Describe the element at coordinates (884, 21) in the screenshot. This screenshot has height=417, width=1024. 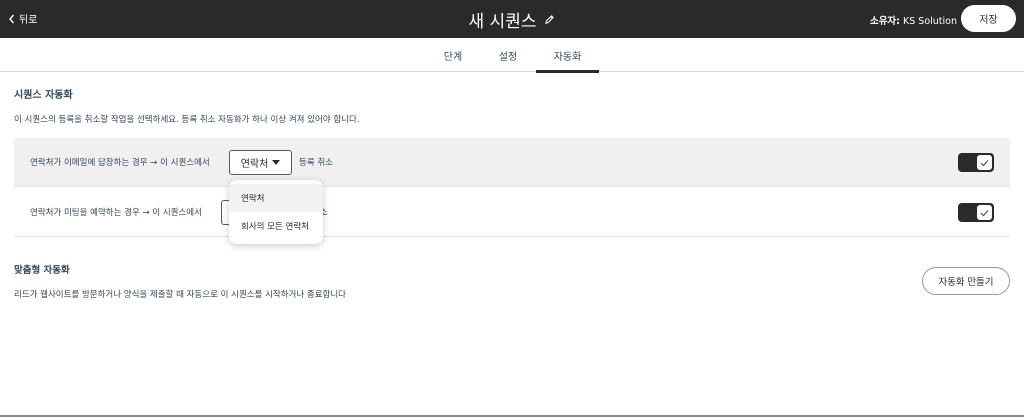
I see `owner-label: 소유자:` at that location.